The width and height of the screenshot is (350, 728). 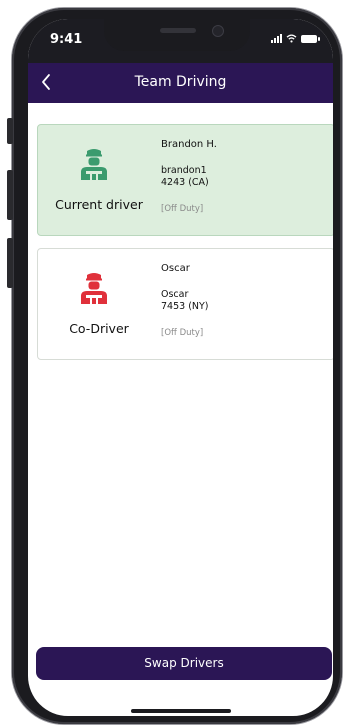 I want to click on driver-role-label: Current driver, so click(x=99, y=204).